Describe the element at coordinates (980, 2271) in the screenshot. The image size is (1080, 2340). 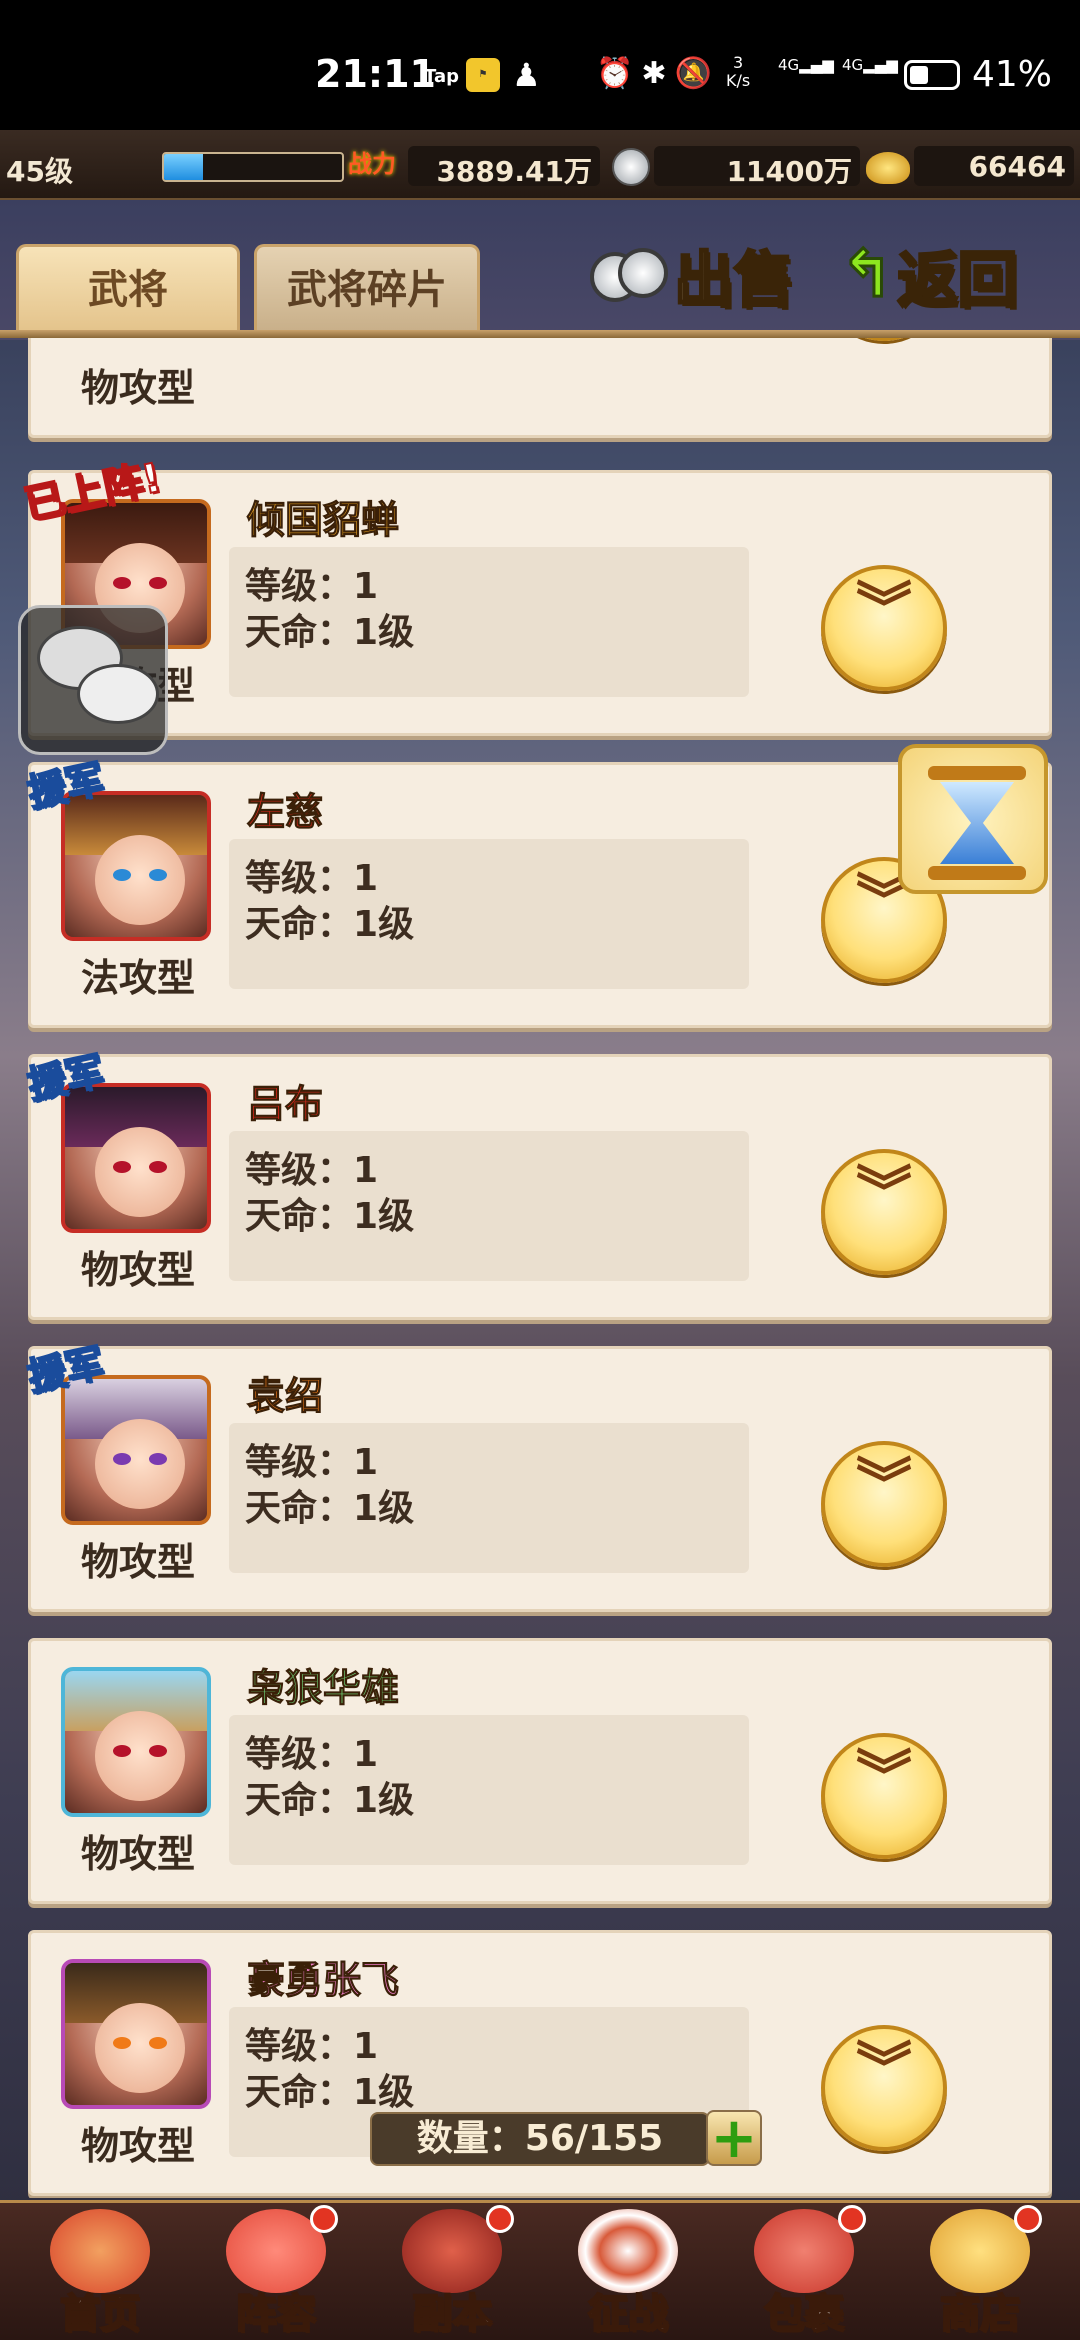
I see `nav-shop: 商店` at that location.